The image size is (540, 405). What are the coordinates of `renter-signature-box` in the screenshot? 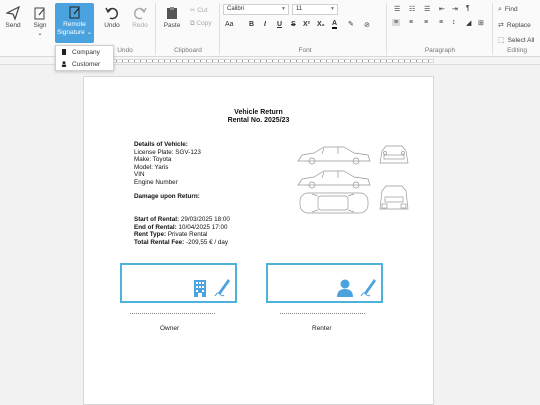 It's located at (324, 283).